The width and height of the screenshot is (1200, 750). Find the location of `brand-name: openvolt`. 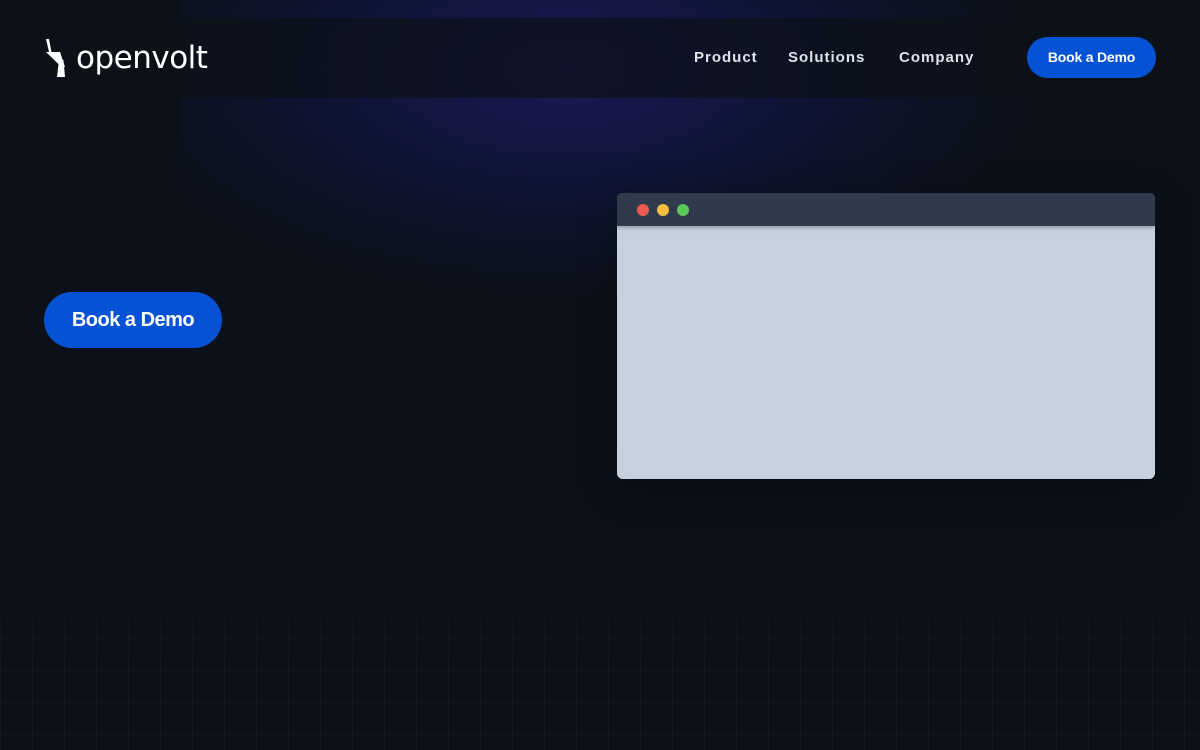

brand-name: openvolt is located at coordinates (142, 58).